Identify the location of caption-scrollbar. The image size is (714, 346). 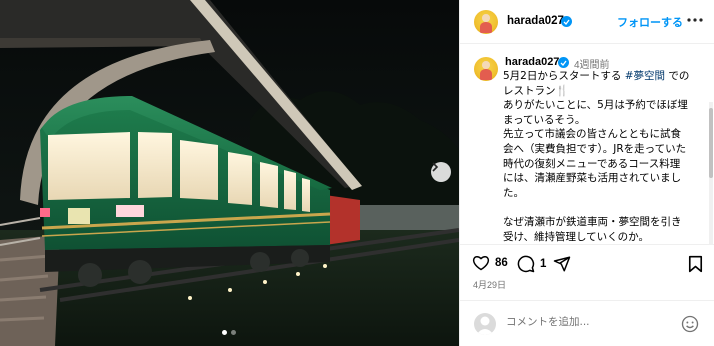
(711, 173).